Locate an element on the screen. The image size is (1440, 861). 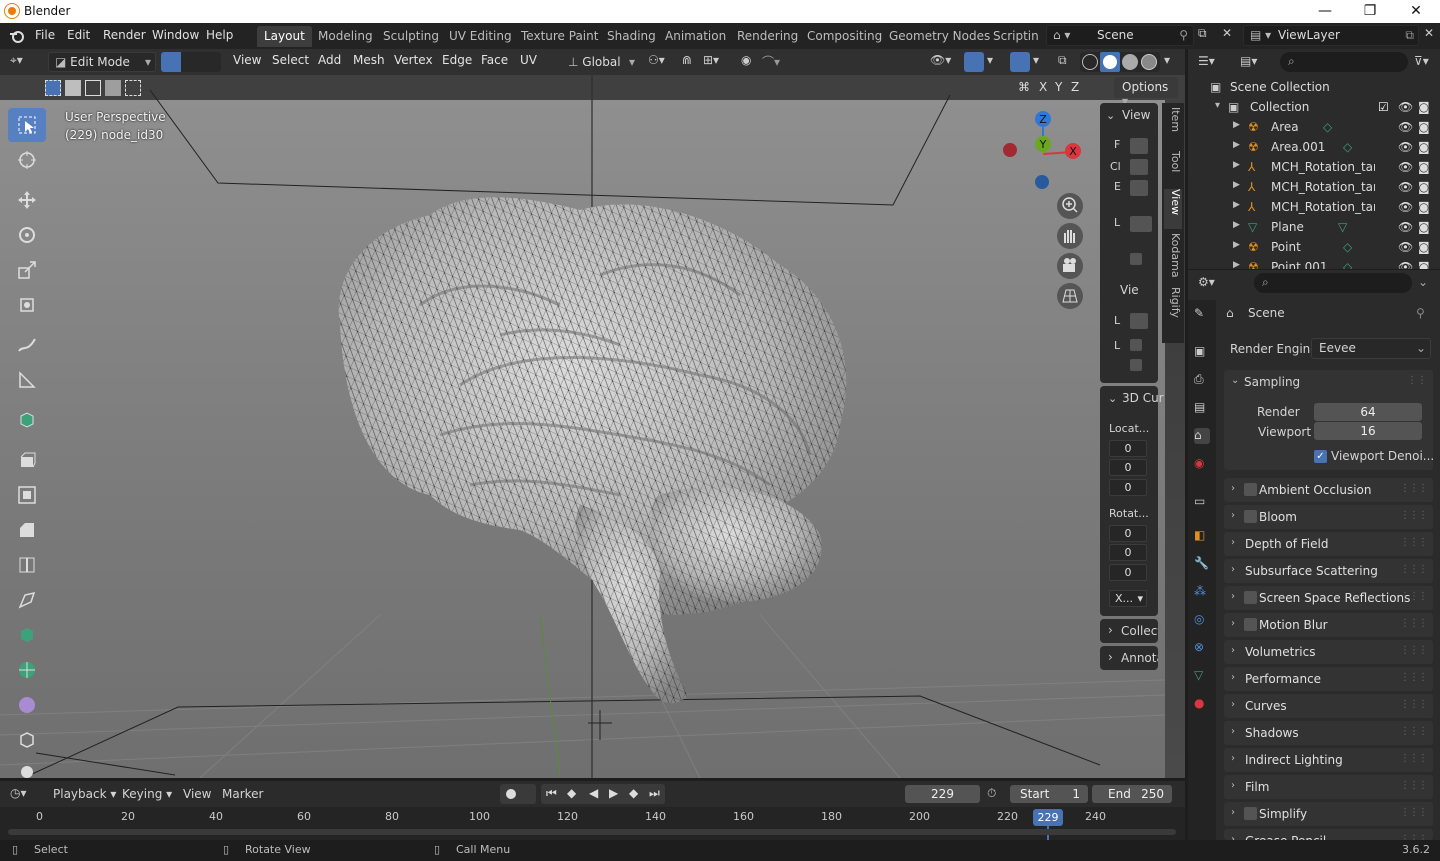
smooth-tool is located at coordinates (27, 705).